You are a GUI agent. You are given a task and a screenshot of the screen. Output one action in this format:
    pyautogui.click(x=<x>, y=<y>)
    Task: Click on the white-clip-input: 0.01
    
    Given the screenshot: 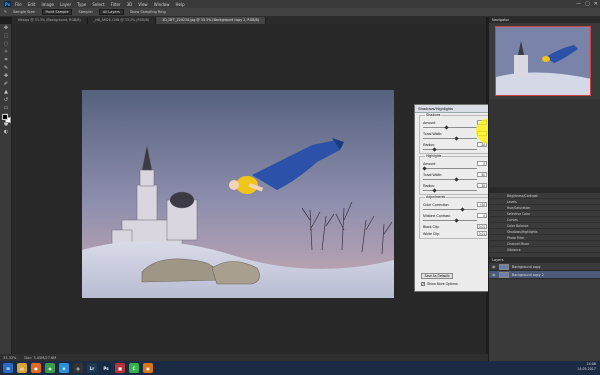 What is the action you would take?
    pyautogui.click(x=482, y=233)
    